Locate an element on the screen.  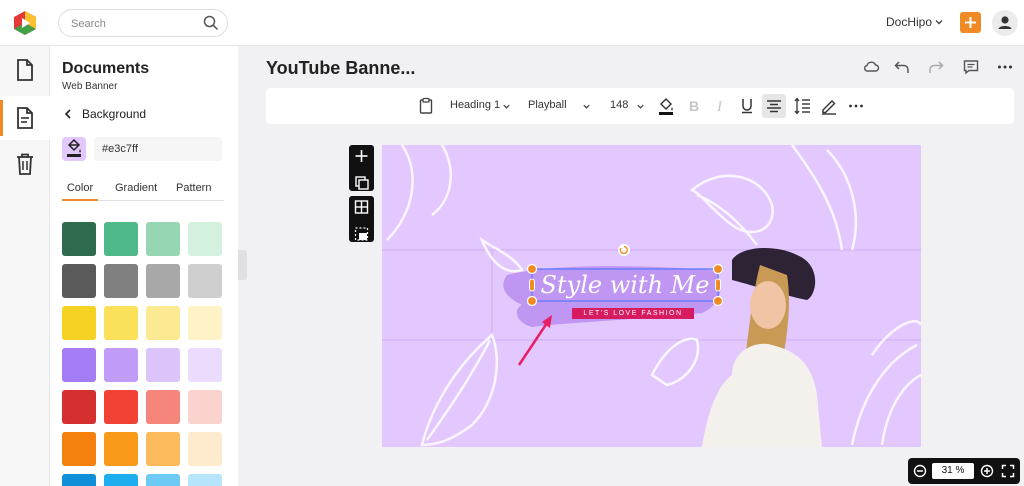
headline-text: Style with Me is located at coordinates (625, 285).